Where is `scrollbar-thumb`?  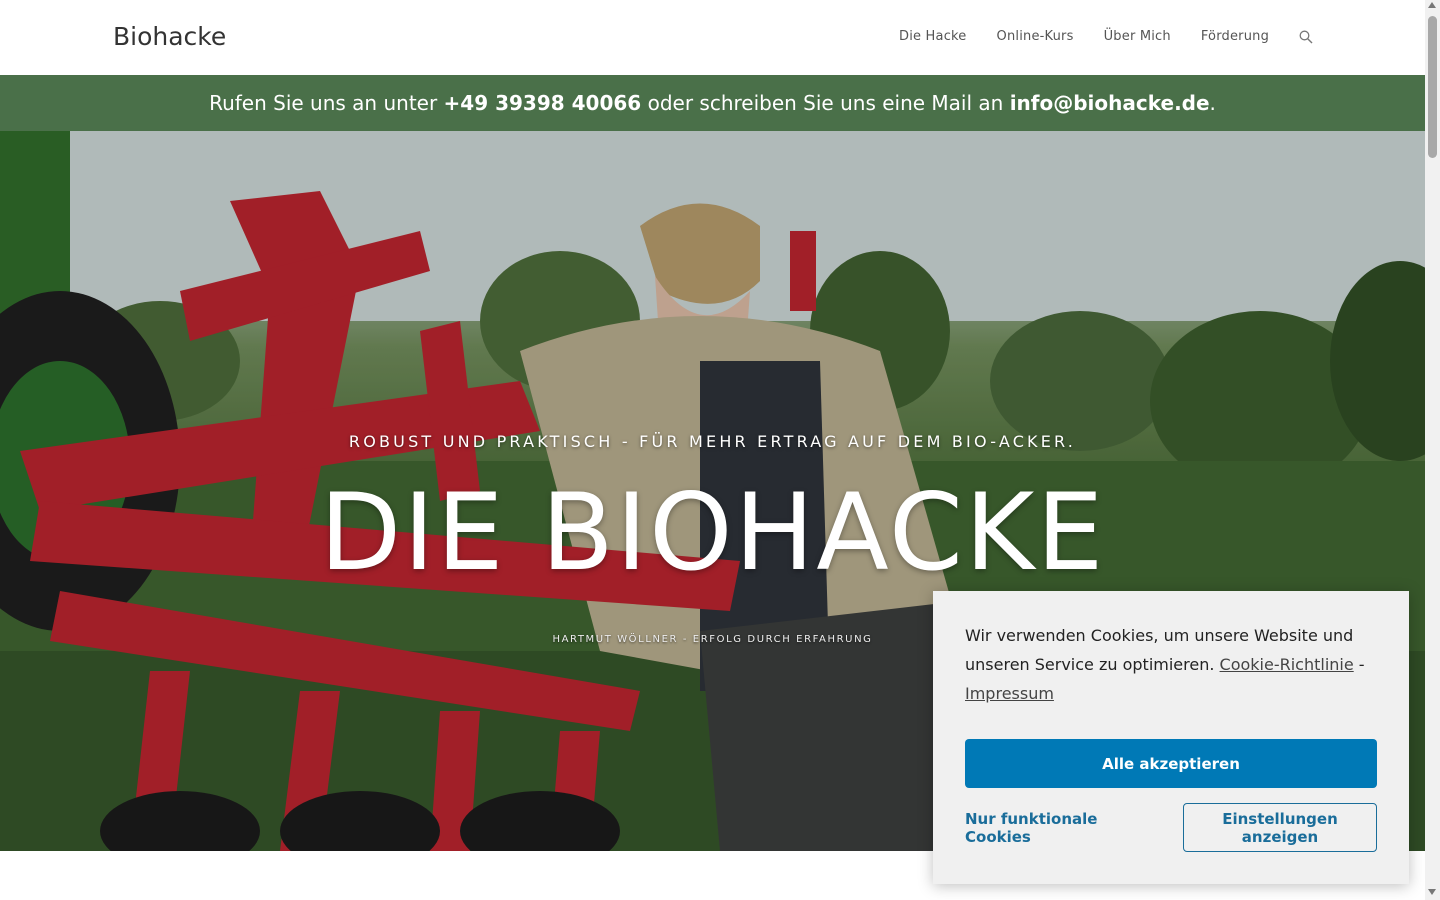
scrollbar-thumb is located at coordinates (1432, 87).